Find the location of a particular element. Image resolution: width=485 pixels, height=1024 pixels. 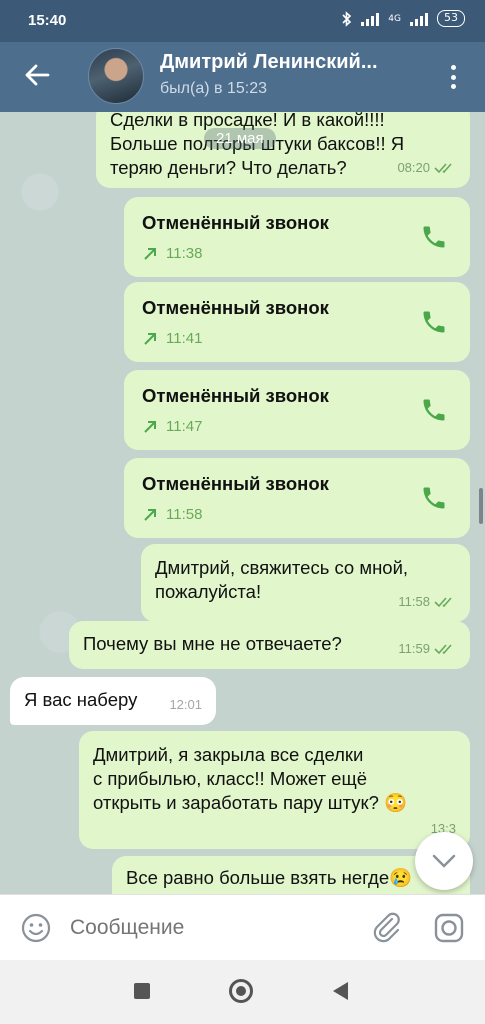

bluetooth-icon is located at coordinates (347, 18).